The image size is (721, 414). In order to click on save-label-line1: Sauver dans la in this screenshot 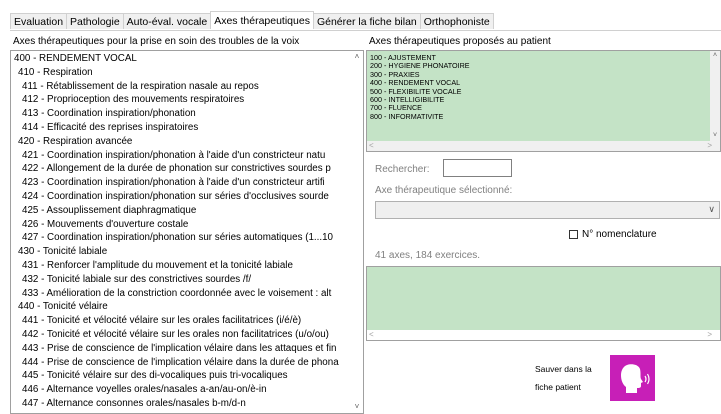, I will do `click(563, 369)`.